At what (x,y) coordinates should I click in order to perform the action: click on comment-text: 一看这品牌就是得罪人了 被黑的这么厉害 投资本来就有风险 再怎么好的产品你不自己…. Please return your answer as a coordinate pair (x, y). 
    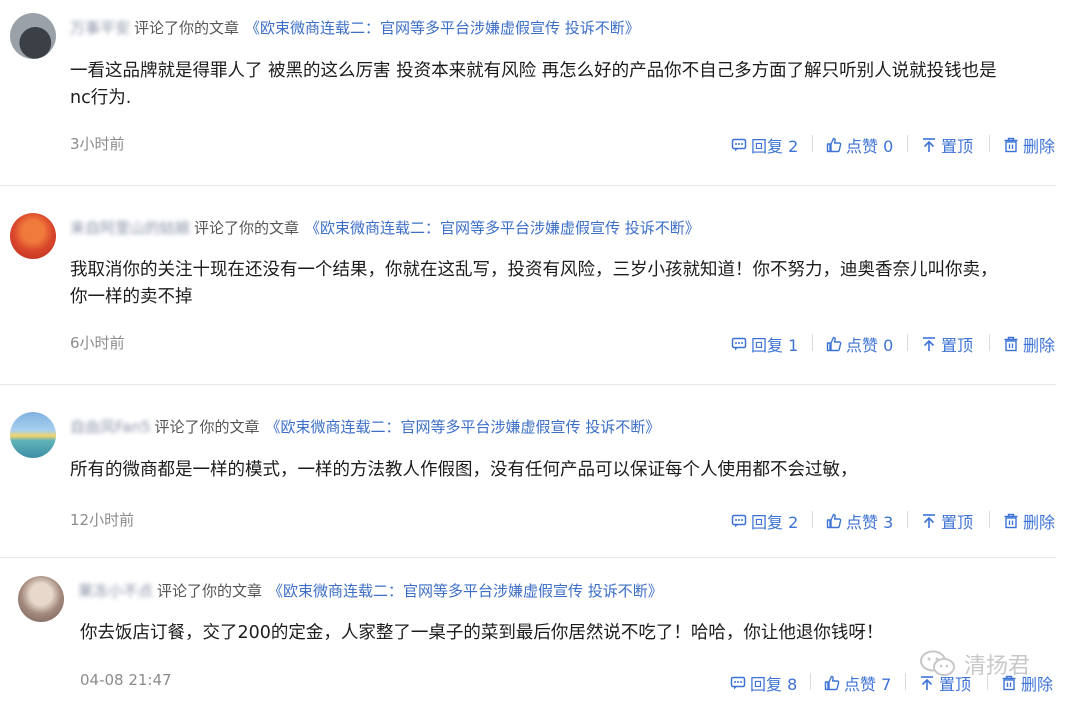
    Looking at the image, I should click on (533, 84).